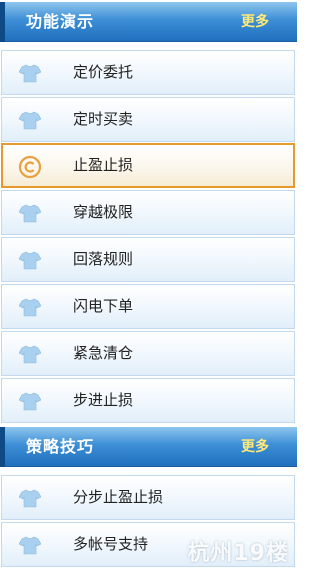 The height and width of the screenshot is (577, 320). I want to click on menu-item-take-profit-stop-loss: 止盈止损, so click(148, 165).